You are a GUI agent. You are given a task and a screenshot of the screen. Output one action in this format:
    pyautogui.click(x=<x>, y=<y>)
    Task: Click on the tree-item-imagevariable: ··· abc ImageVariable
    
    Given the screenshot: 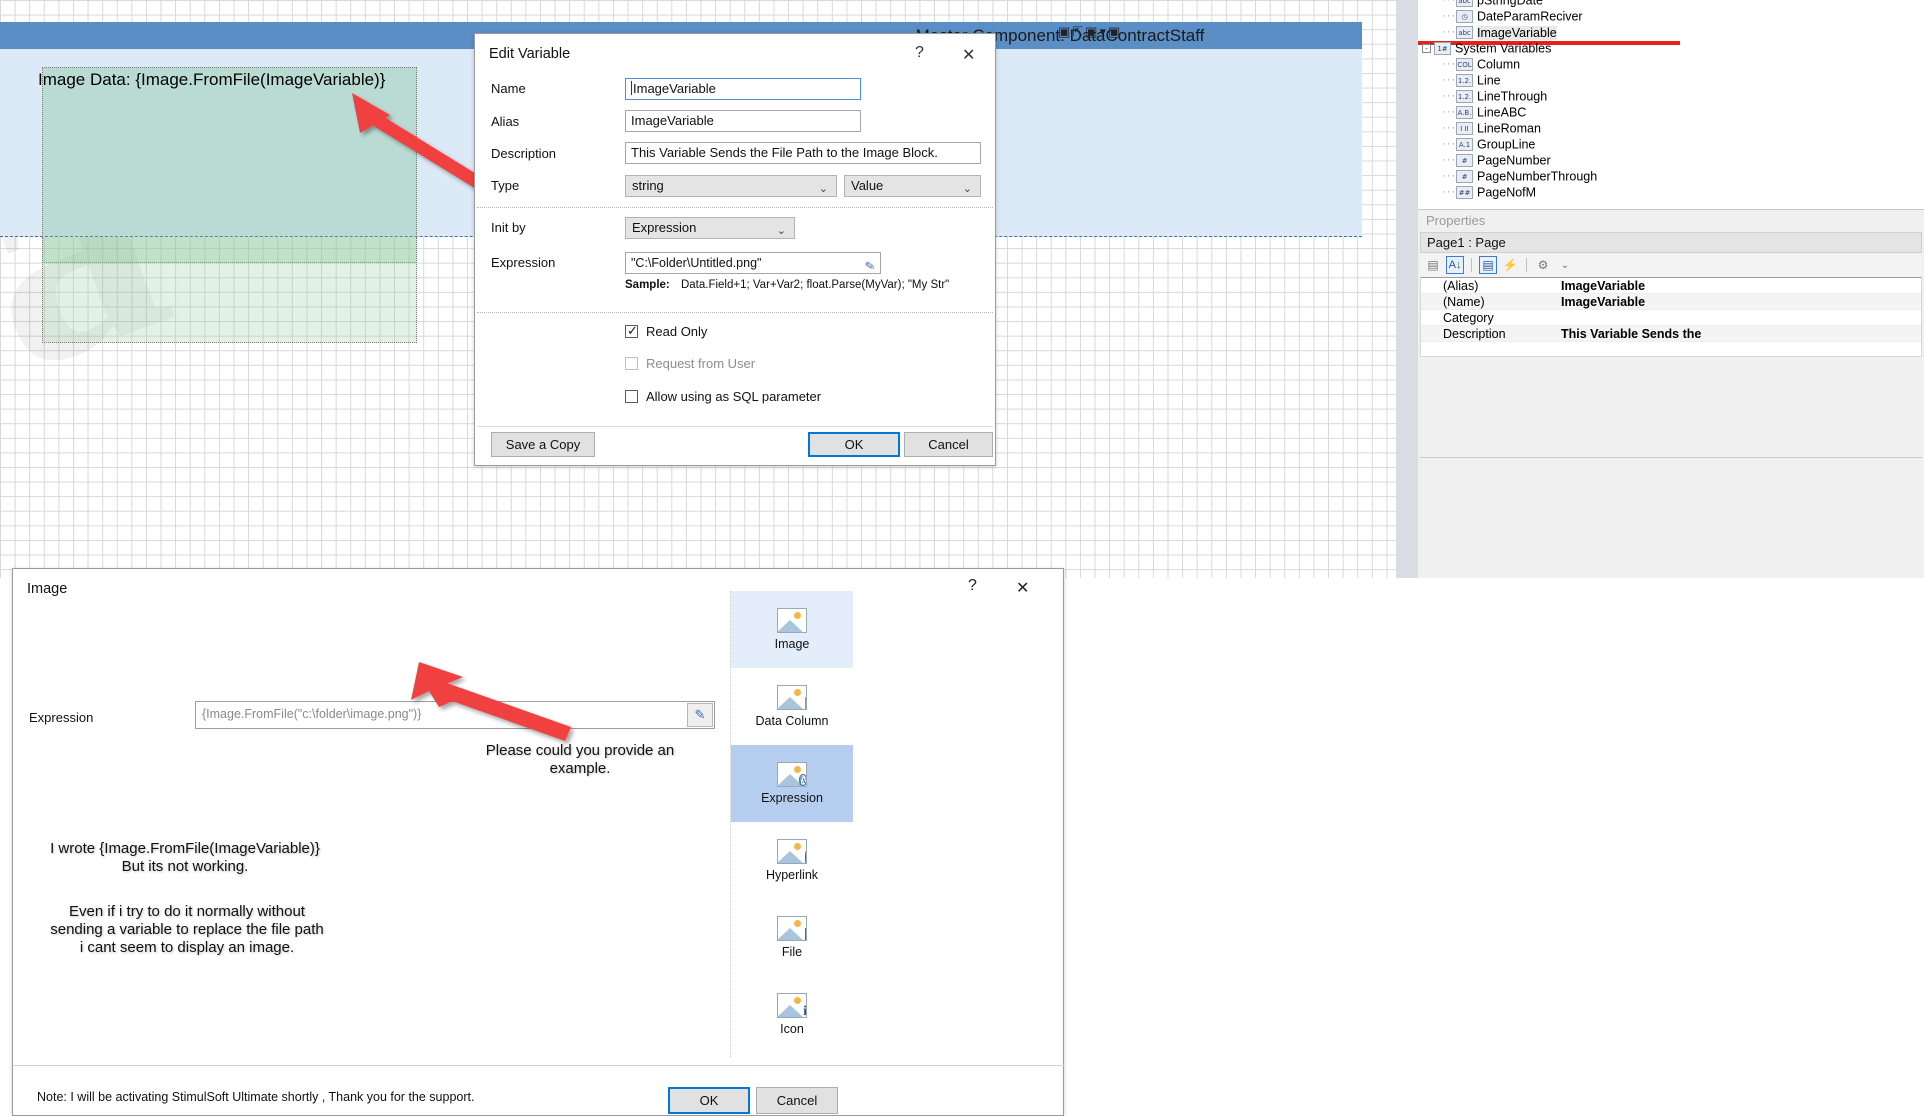 What is the action you would take?
    pyautogui.click(x=1671, y=32)
    